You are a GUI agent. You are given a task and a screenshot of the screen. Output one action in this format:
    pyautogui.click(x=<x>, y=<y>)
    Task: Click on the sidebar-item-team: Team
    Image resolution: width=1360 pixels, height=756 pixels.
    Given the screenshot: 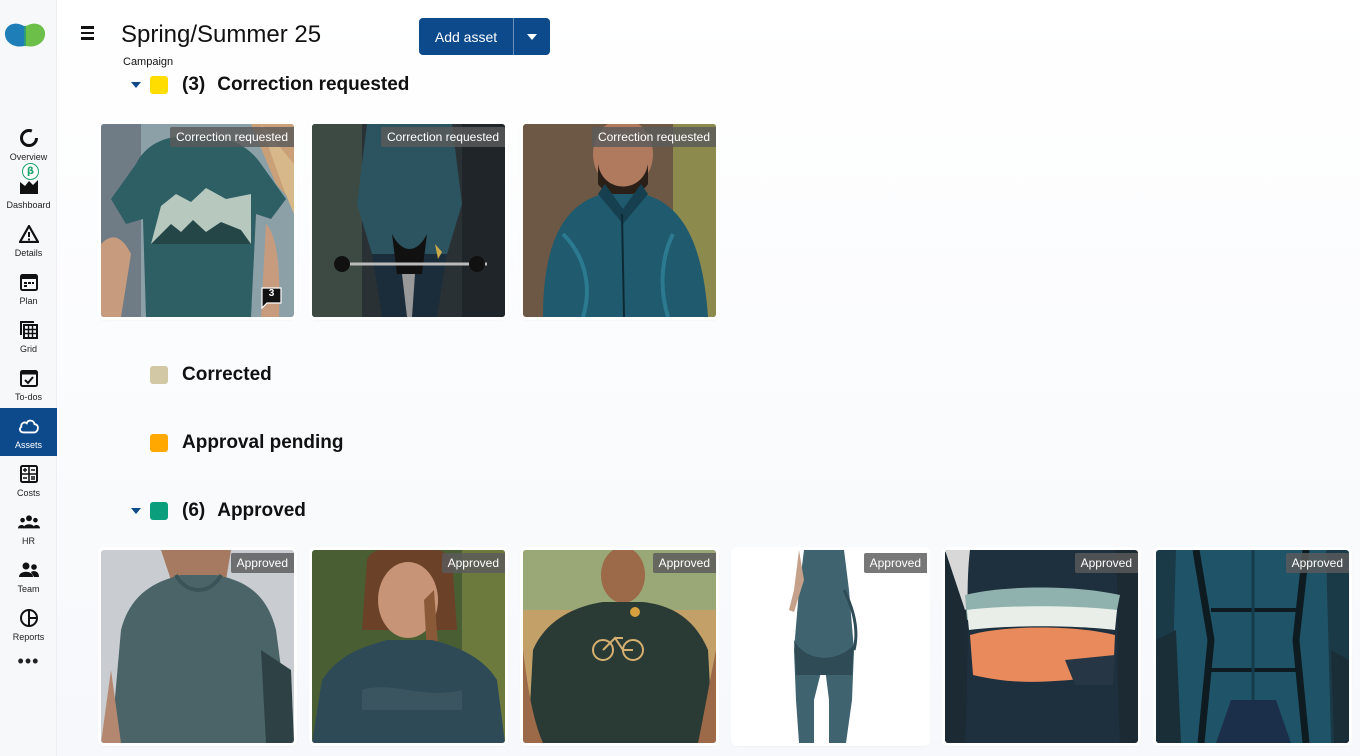 What is the action you would take?
    pyautogui.click(x=28, y=576)
    